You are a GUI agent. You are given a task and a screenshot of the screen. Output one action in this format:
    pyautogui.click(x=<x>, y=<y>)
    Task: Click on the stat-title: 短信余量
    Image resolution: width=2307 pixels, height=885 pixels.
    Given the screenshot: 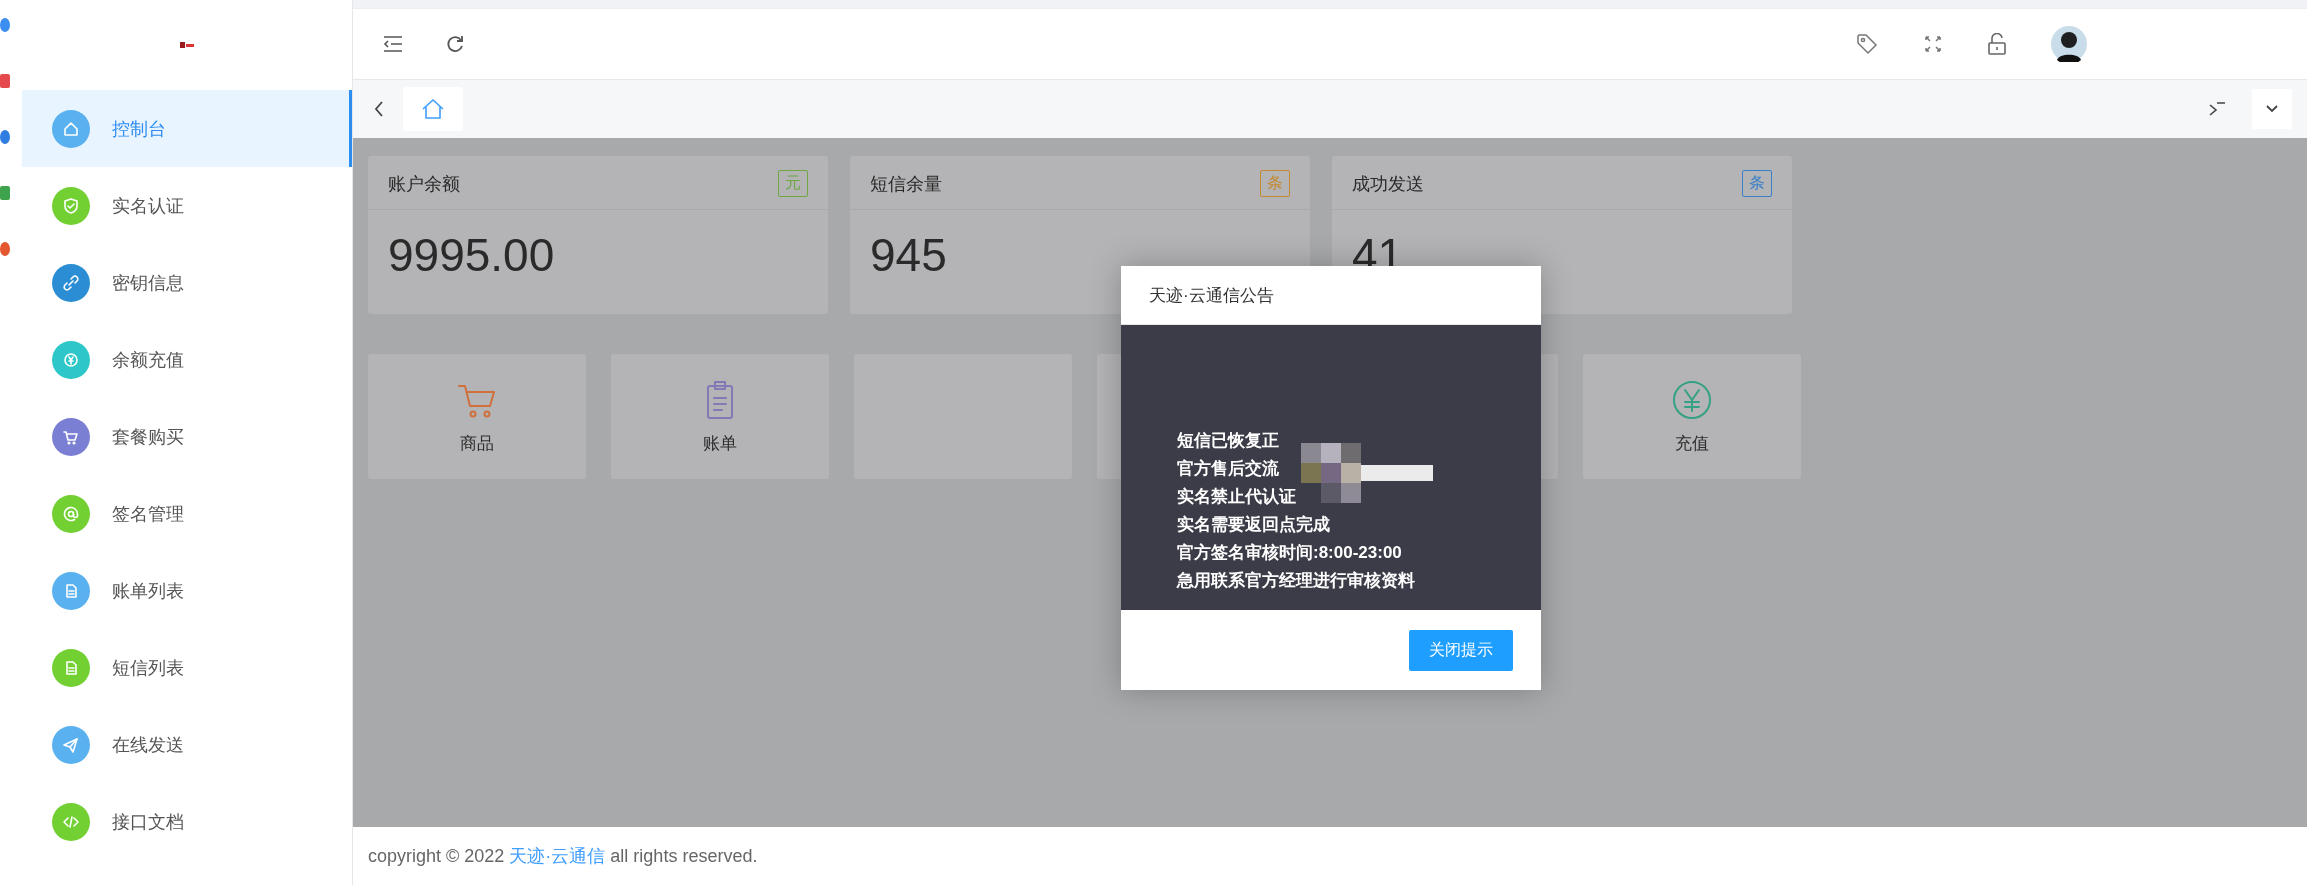 What is the action you would take?
    pyautogui.click(x=906, y=184)
    